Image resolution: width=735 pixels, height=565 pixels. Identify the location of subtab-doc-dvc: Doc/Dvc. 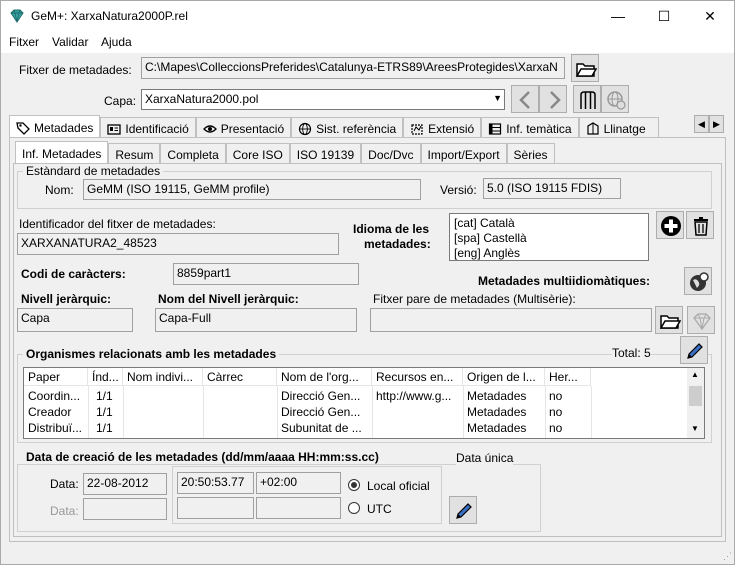
(391, 153).